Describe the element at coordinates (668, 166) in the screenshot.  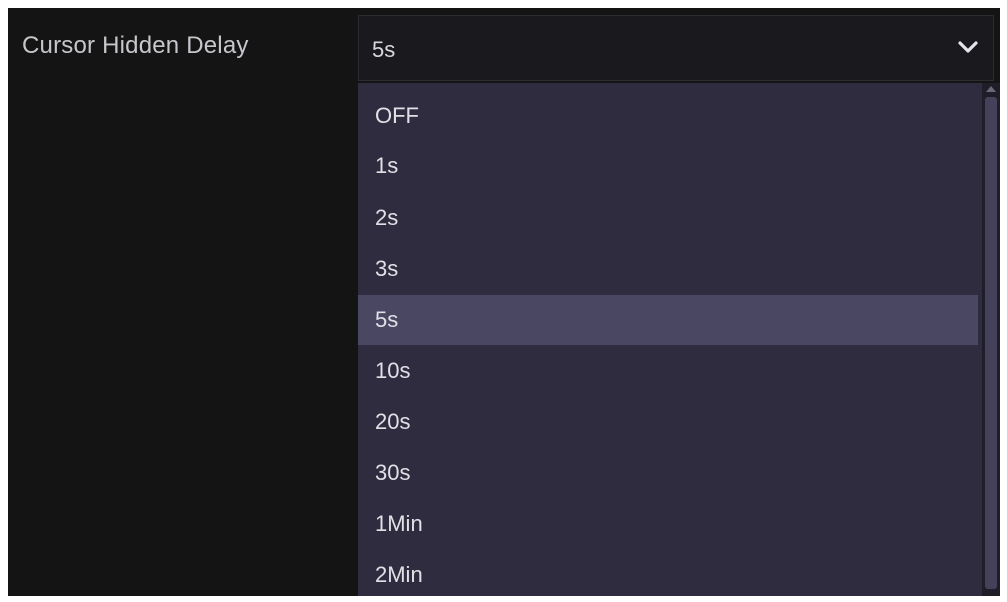
I see `option-1s: 1s` at that location.